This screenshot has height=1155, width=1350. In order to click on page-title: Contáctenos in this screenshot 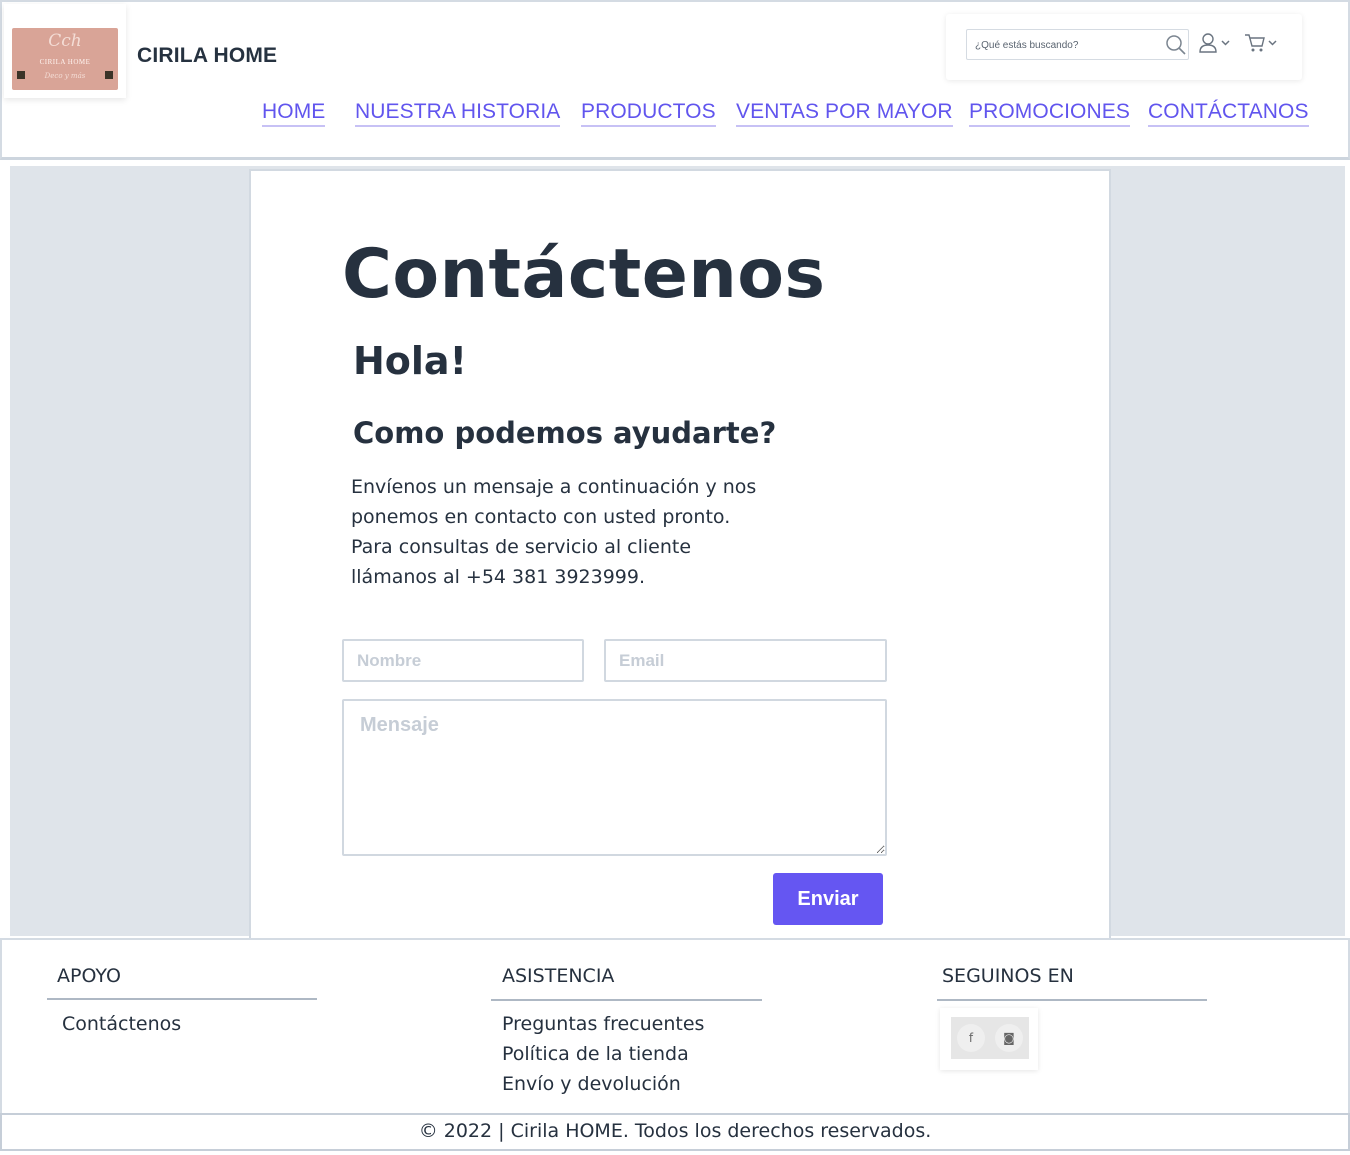, I will do `click(584, 274)`.